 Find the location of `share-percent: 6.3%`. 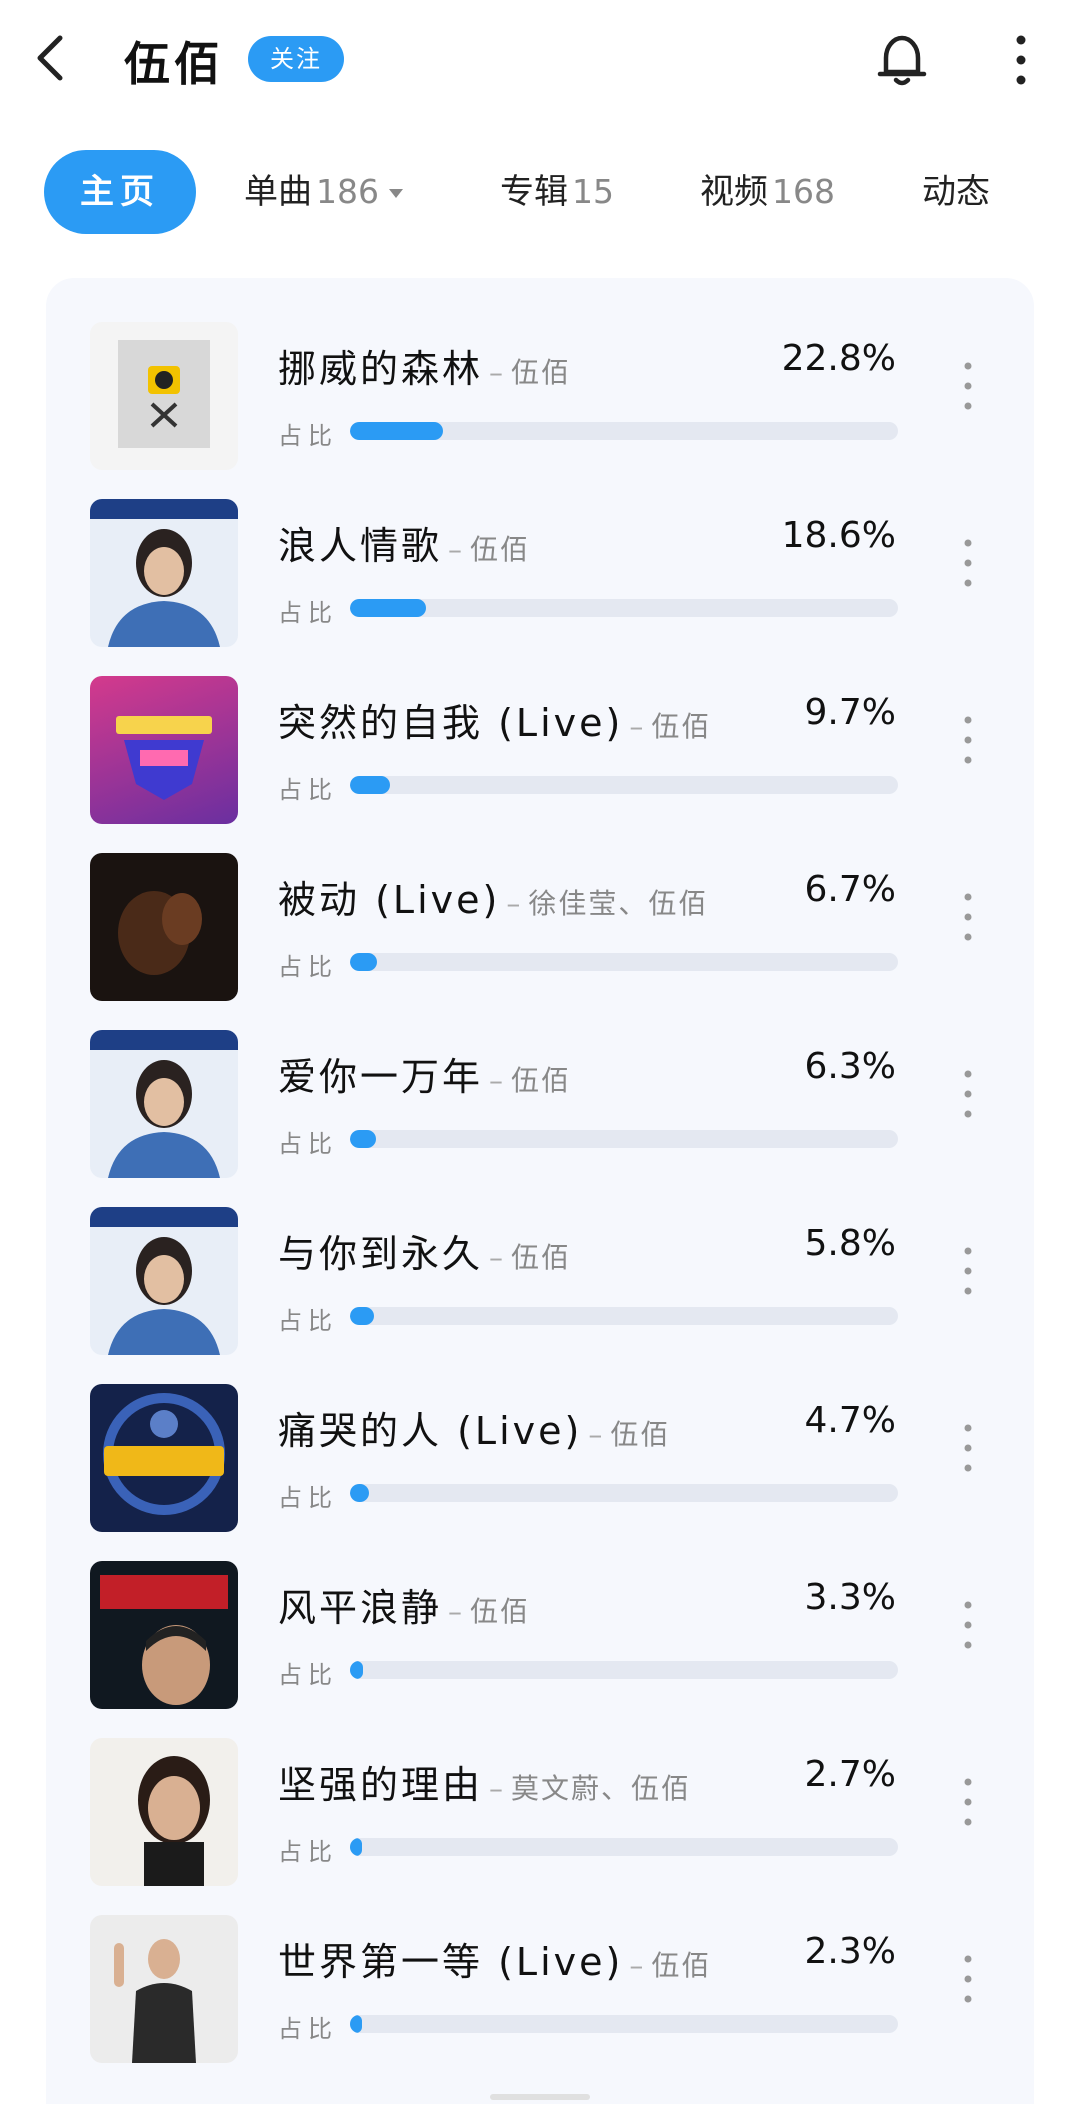

share-percent: 6.3% is located at coordinates (850, 1066).